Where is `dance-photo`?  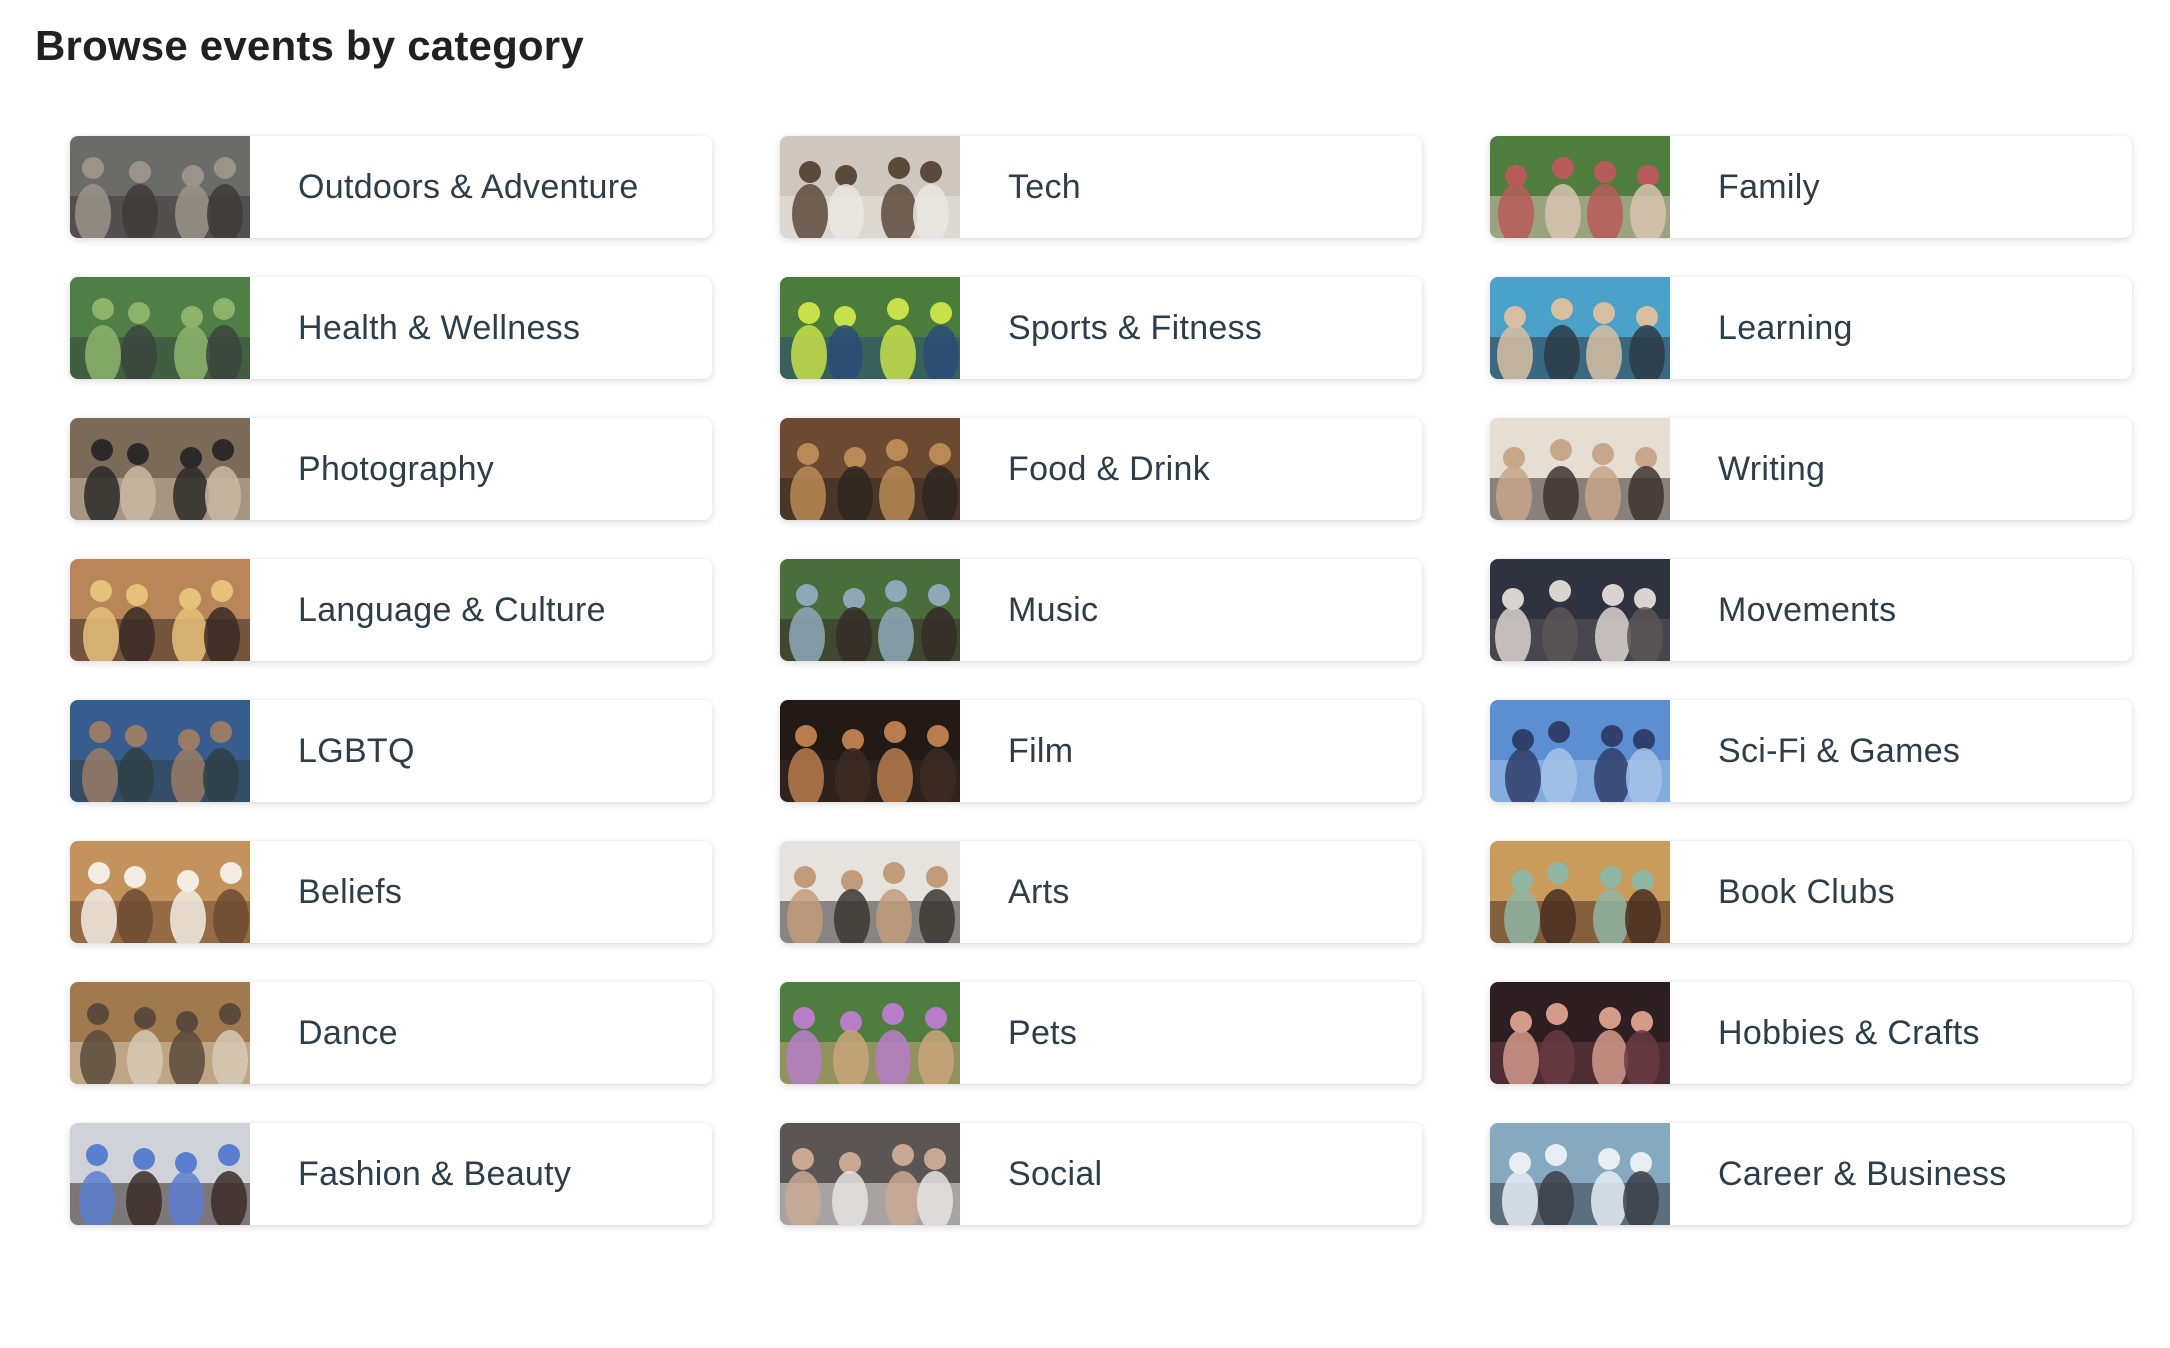
dance-photo is located at coordinates (160, 1033).